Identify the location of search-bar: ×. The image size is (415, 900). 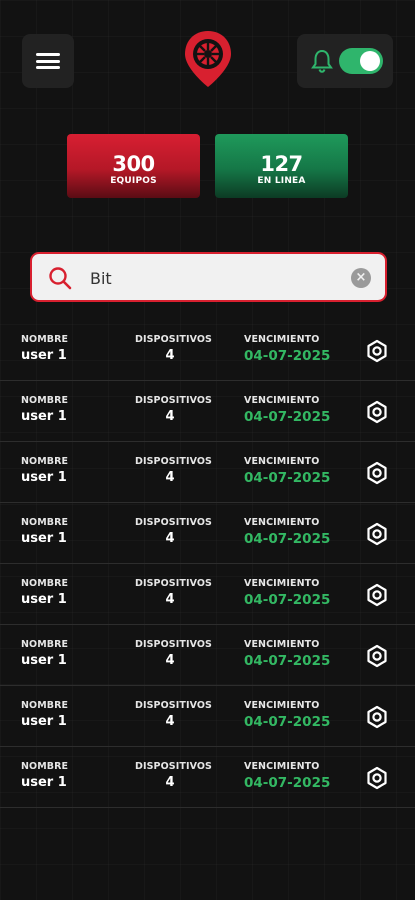
(208, 277).